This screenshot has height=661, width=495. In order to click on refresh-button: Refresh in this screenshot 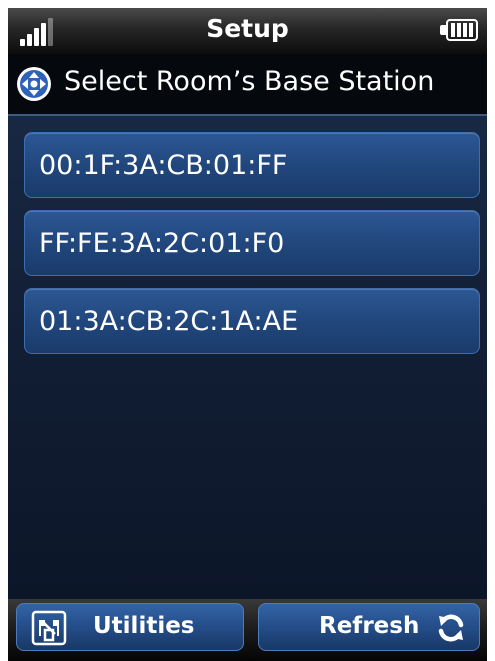, I will do `click(369, 627)`.